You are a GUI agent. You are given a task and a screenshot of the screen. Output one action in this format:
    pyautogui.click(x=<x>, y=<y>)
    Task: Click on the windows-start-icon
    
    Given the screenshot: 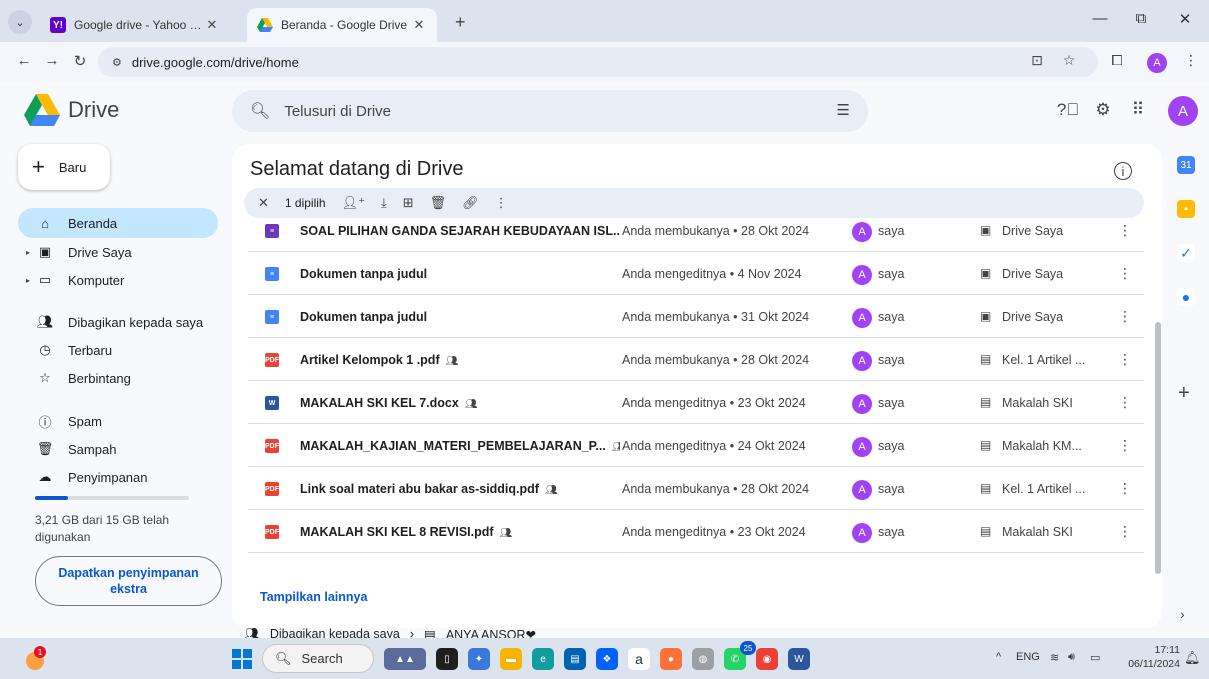 What is the action you would take?
    pyautogui.click(x=242, y=659)
    